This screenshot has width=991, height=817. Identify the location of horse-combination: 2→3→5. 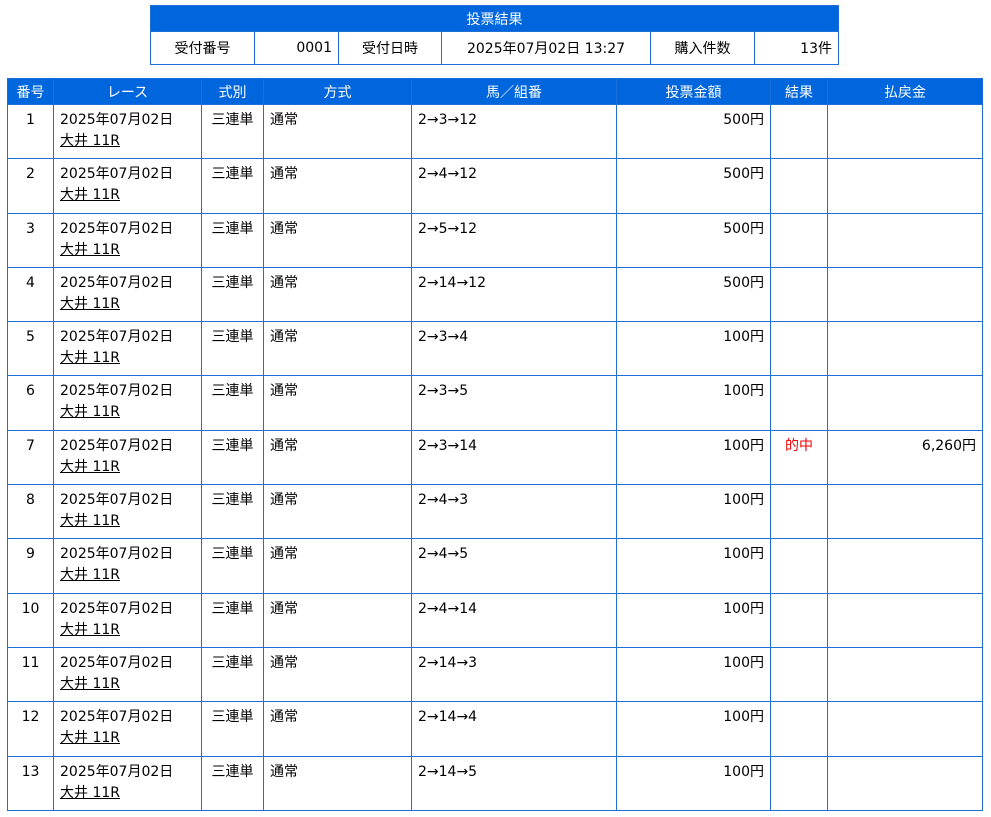
(514, 403).